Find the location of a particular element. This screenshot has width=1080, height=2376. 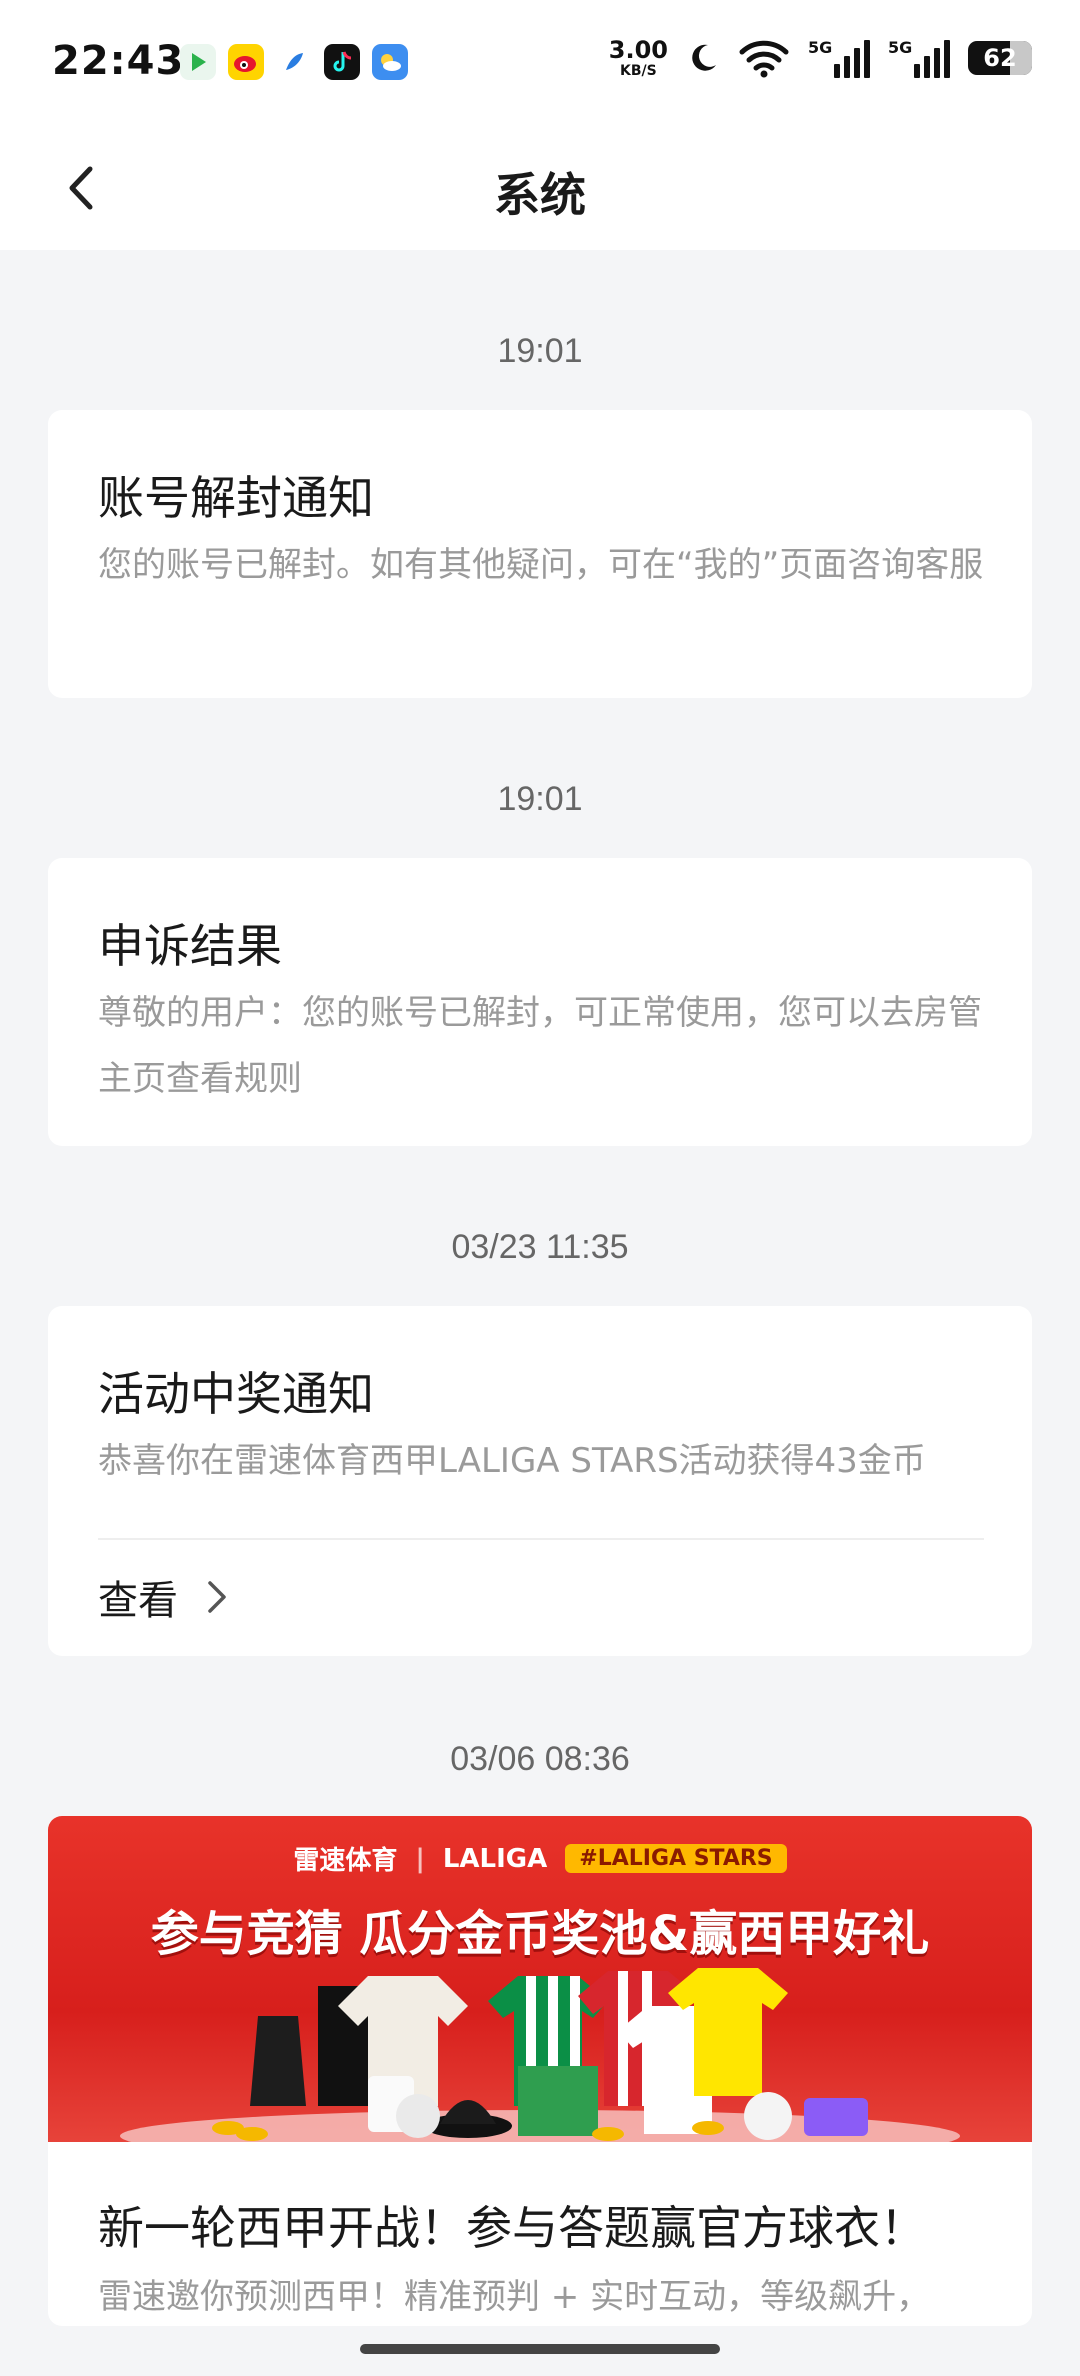

message-time: 03/06 08:36 is located at coordinates (540, 1759).